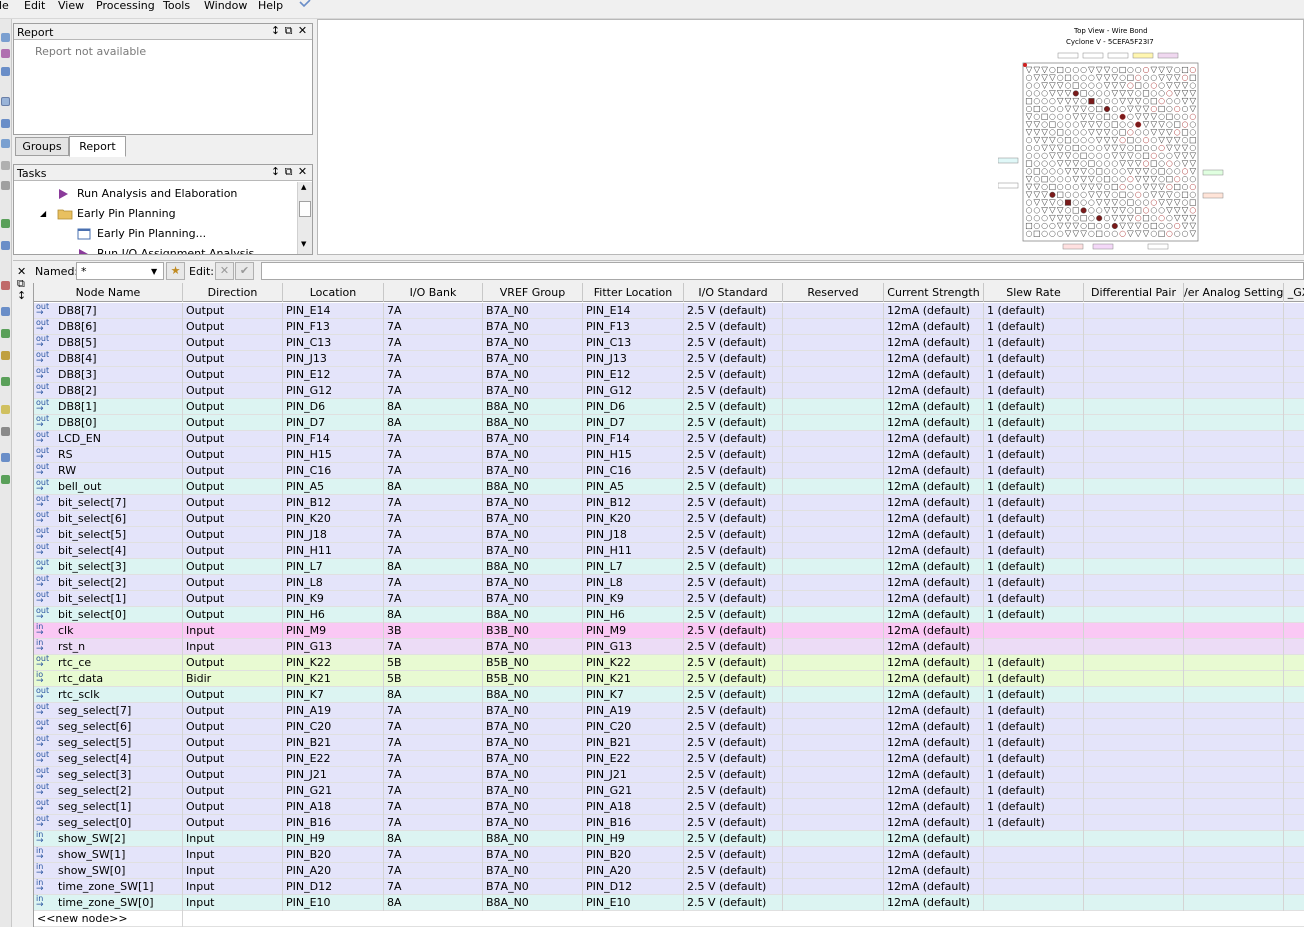 The width and height of the screenshot is (1304, 927). I want to click on new-node-row: <<new node>>, so click(669, 919).